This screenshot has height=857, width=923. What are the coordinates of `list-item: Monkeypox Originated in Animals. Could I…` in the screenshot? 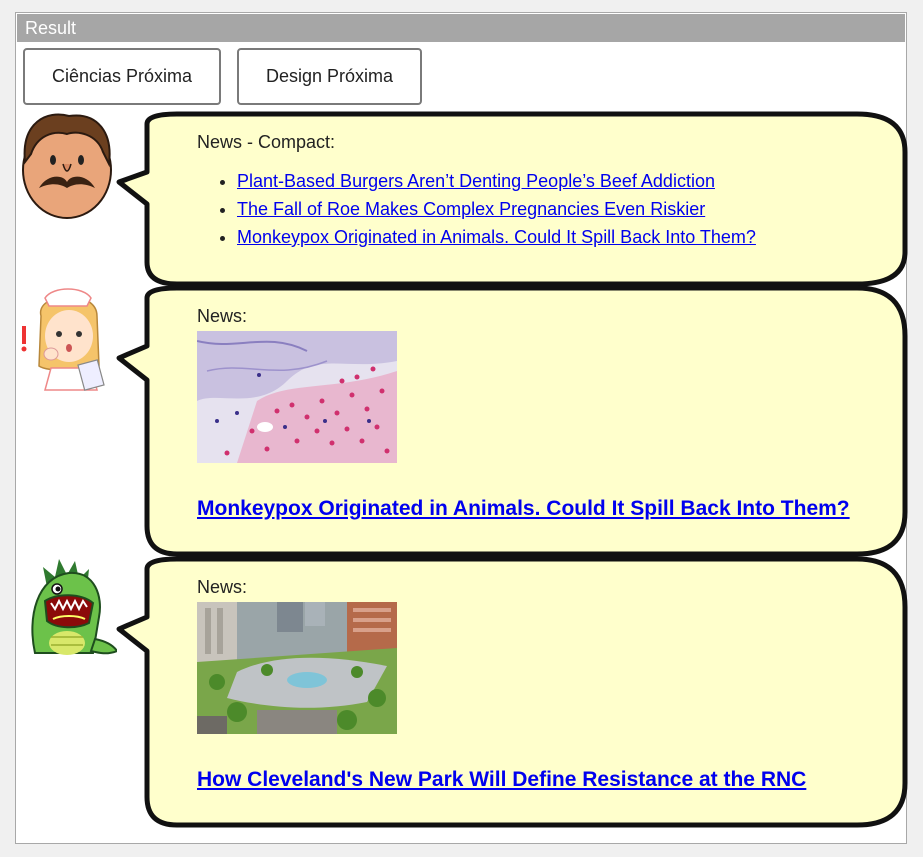 It's located at (557, 237).